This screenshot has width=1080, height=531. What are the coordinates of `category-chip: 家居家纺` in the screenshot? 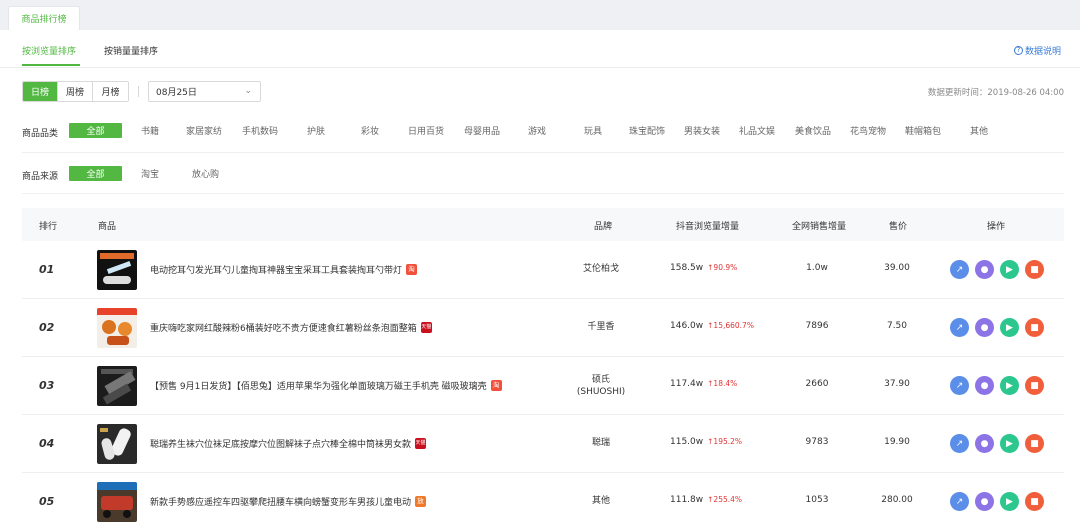 It's located at (204, 130).